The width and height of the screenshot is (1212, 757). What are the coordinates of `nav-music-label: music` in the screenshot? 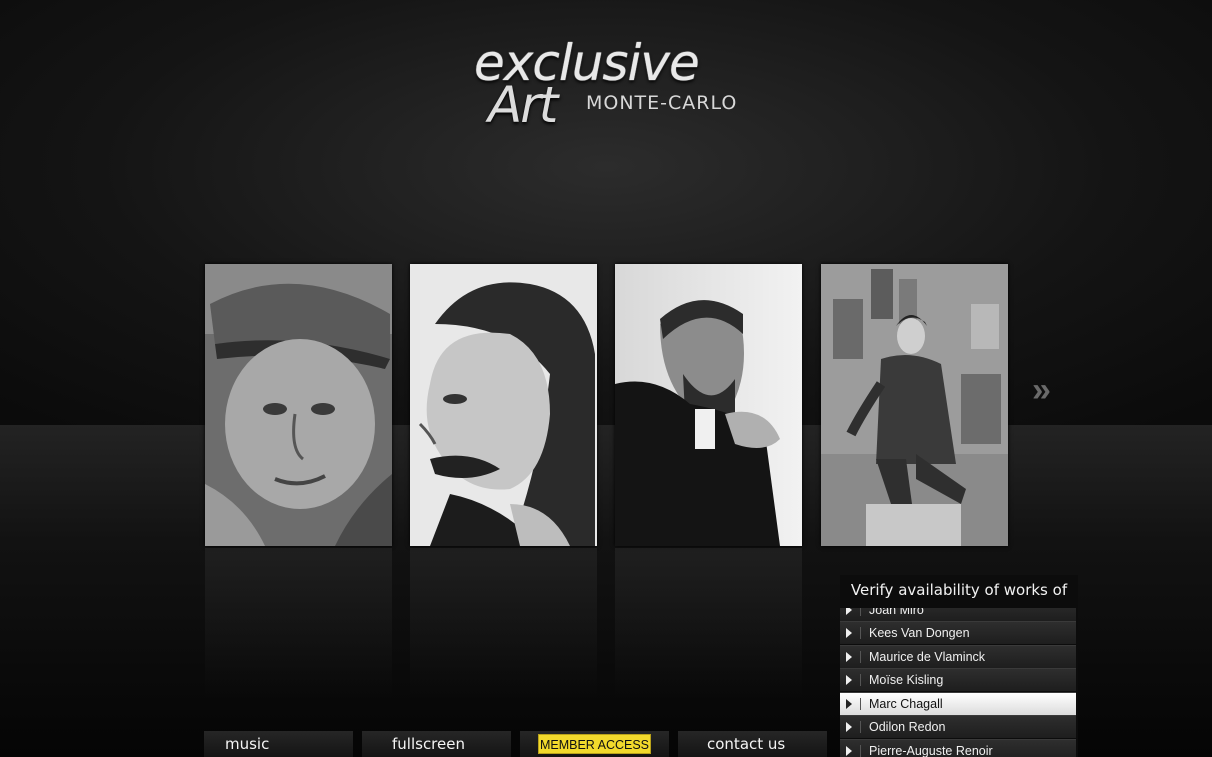 It's located at (247, 744).